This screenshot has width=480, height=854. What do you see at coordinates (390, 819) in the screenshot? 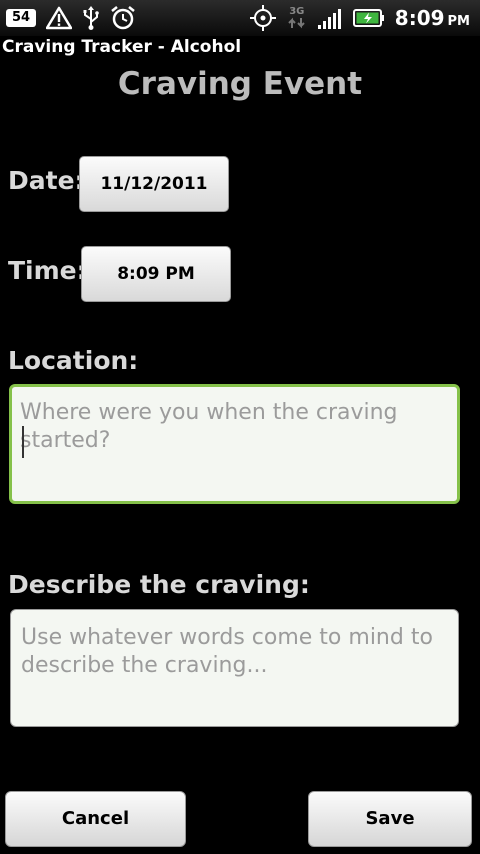
I see `save-button: Save` at bounding box center [390, 819].